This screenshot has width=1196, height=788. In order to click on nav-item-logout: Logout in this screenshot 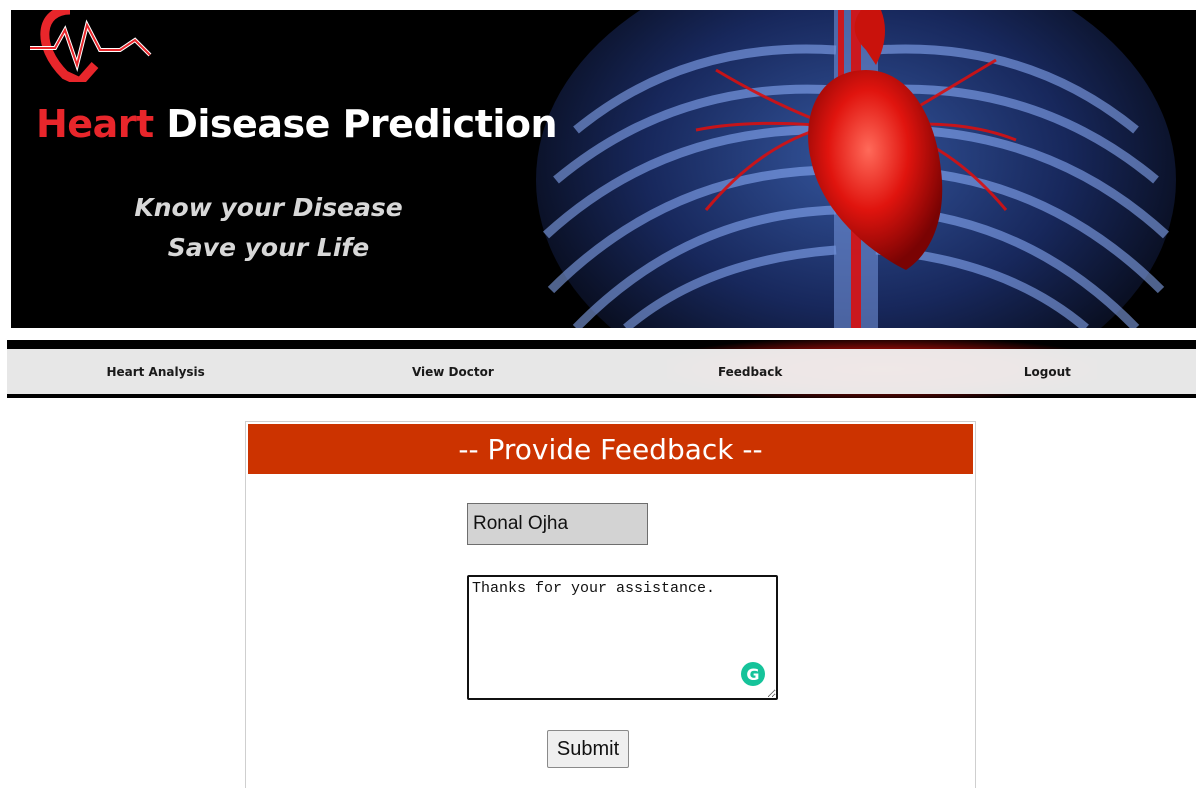, I will do `click(1047, 371)`.